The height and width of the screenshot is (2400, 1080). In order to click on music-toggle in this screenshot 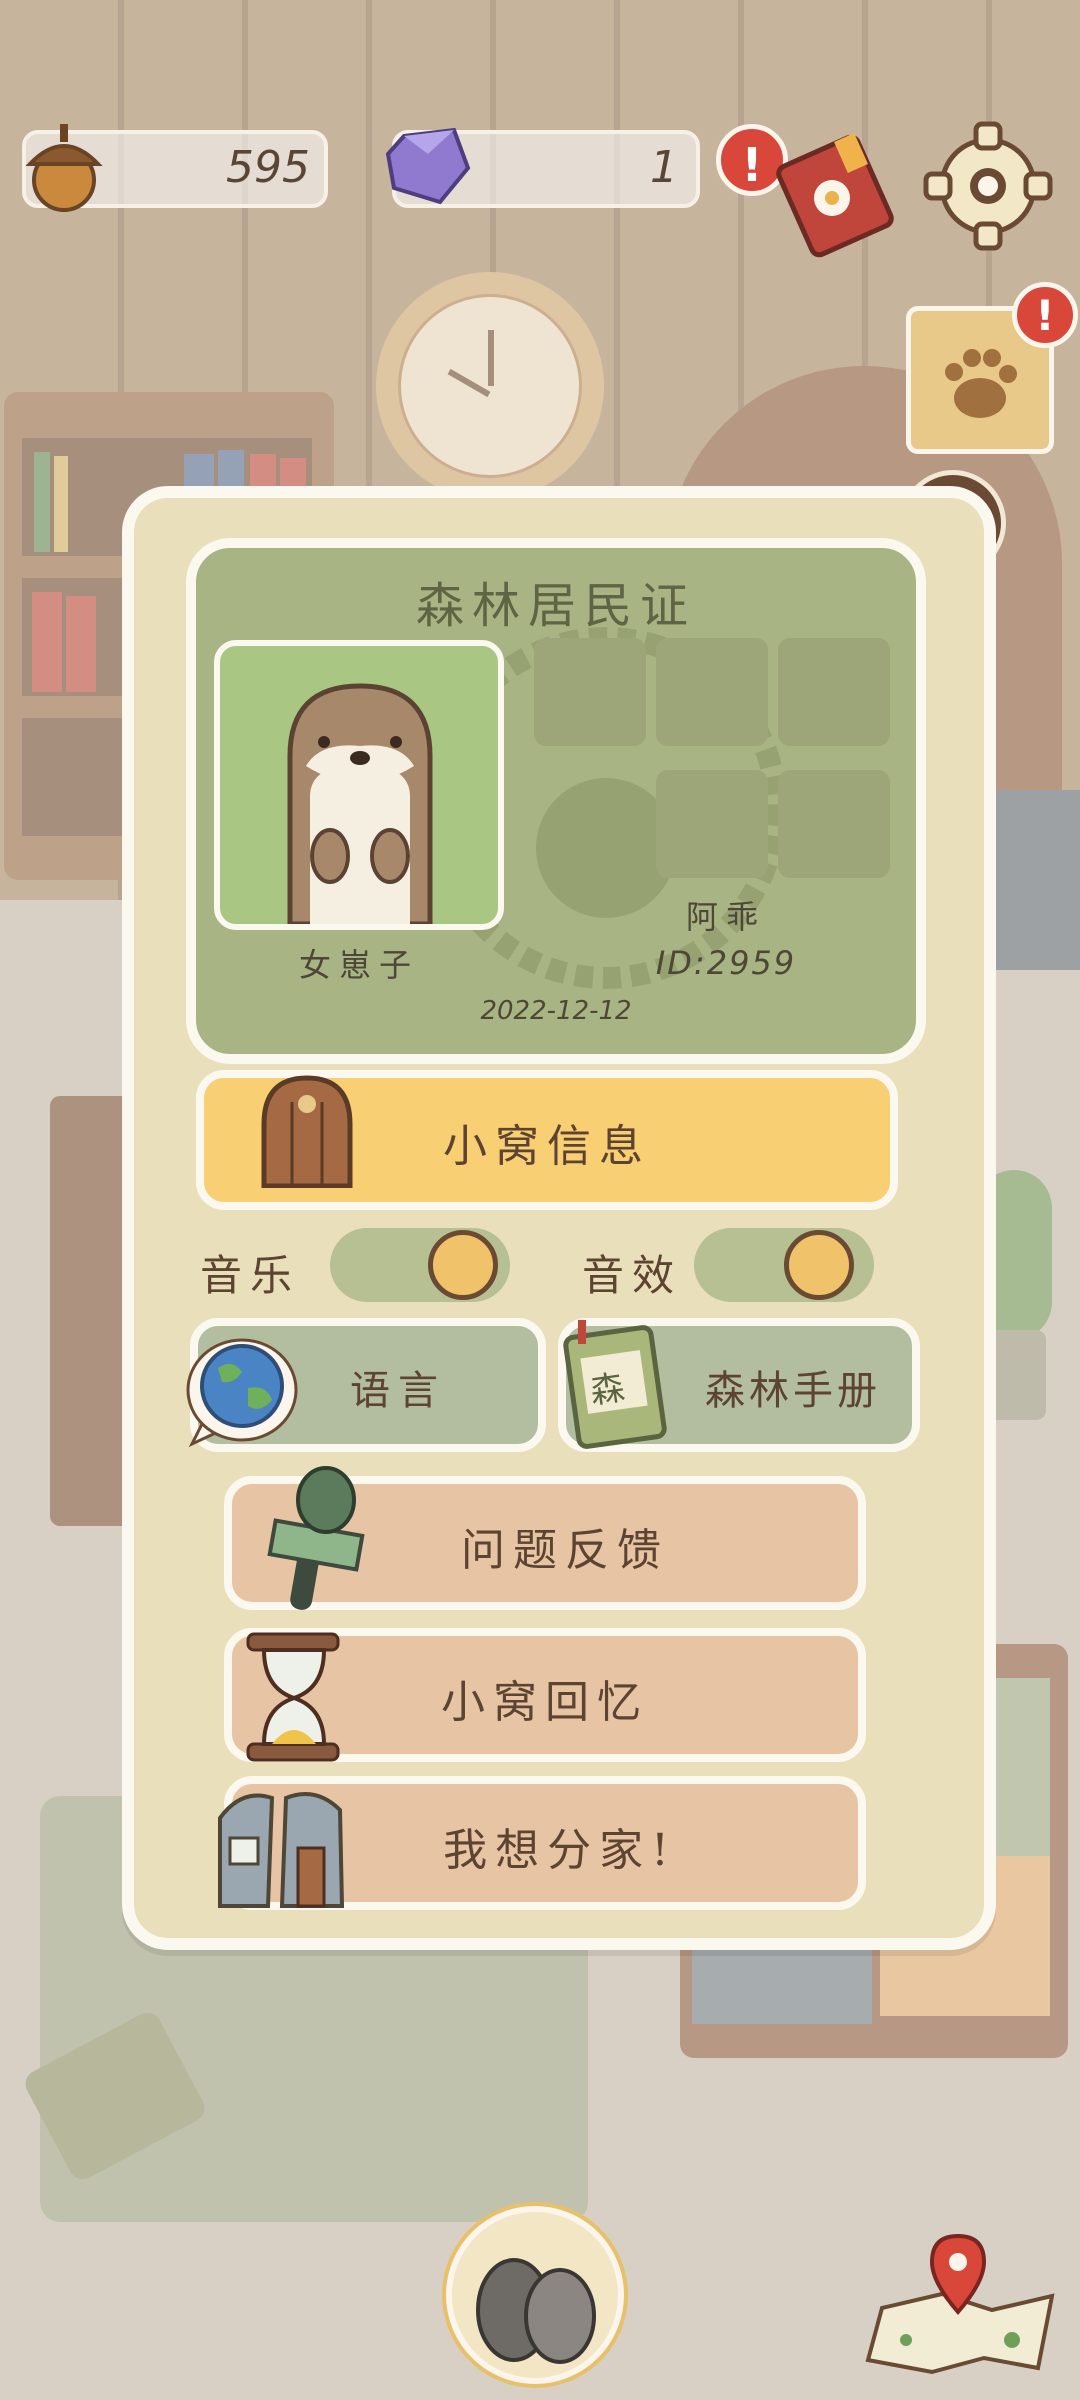, I will do `click(420, 1265)`.